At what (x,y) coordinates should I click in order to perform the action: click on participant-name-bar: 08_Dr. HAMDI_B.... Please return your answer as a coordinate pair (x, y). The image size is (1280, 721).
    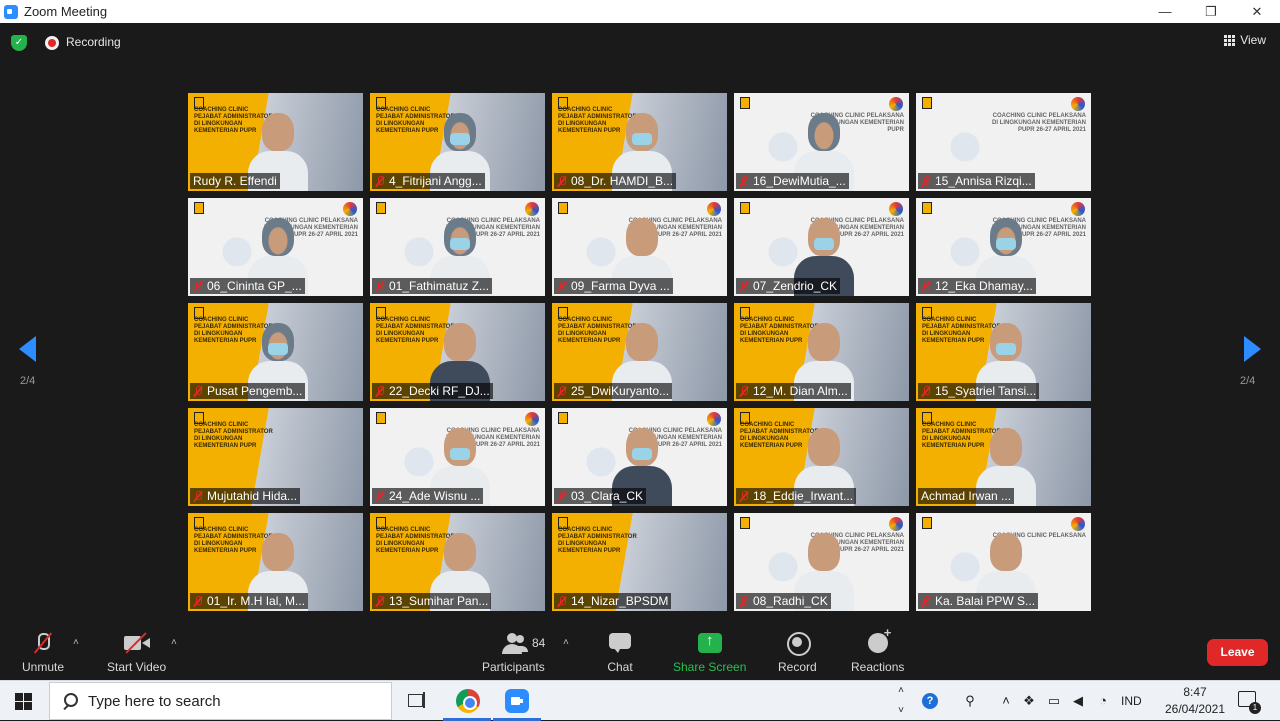
    Looking at the image, I should click on (615, 181).